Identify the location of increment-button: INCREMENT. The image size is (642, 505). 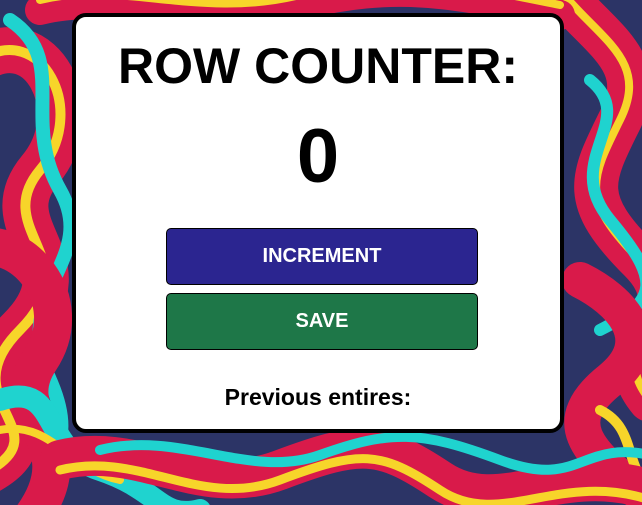
(322, 256).